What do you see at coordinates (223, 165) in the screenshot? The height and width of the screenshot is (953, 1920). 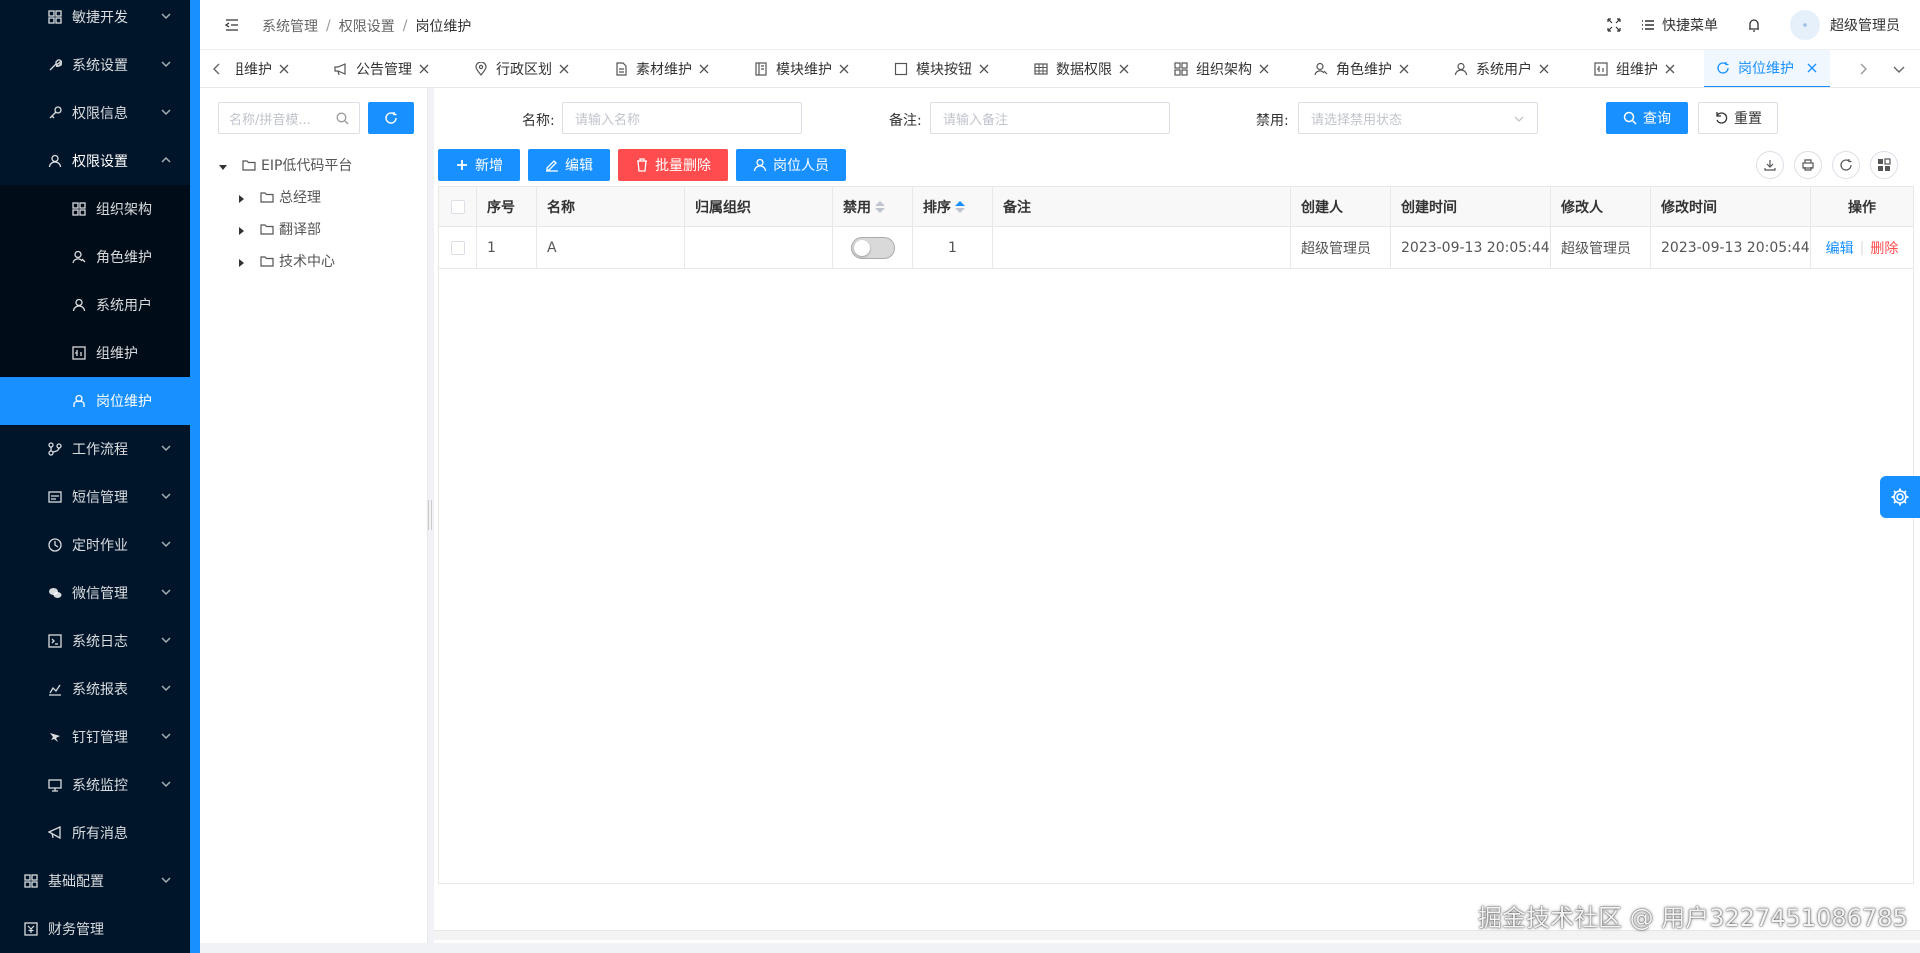 I see `caret-down-icon` at bounding box center [223, 165].